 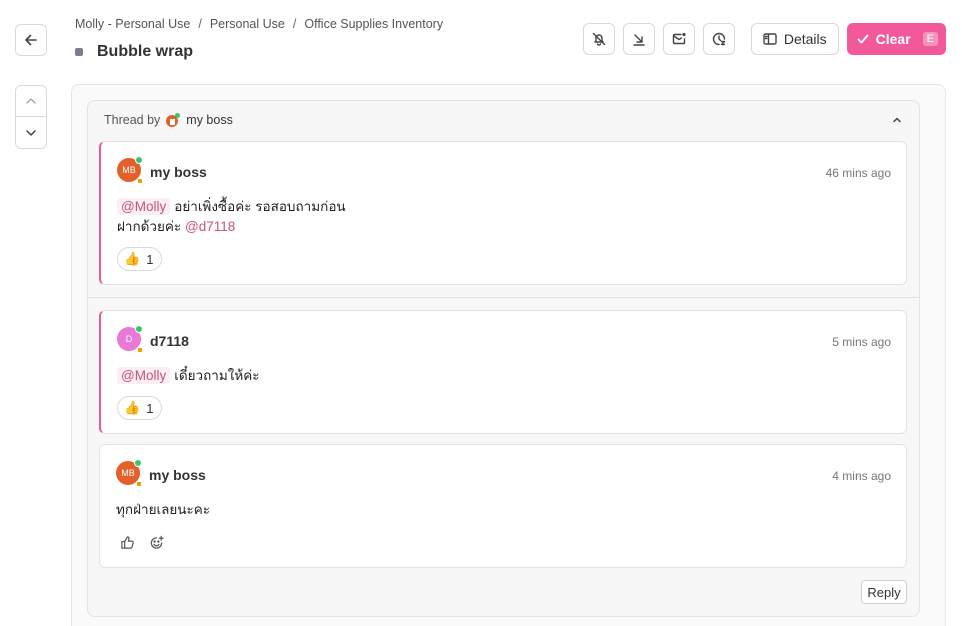 I want to click on message-text: เดี๋ยวถามให้ค่ะ, so click(x=217, y=375).